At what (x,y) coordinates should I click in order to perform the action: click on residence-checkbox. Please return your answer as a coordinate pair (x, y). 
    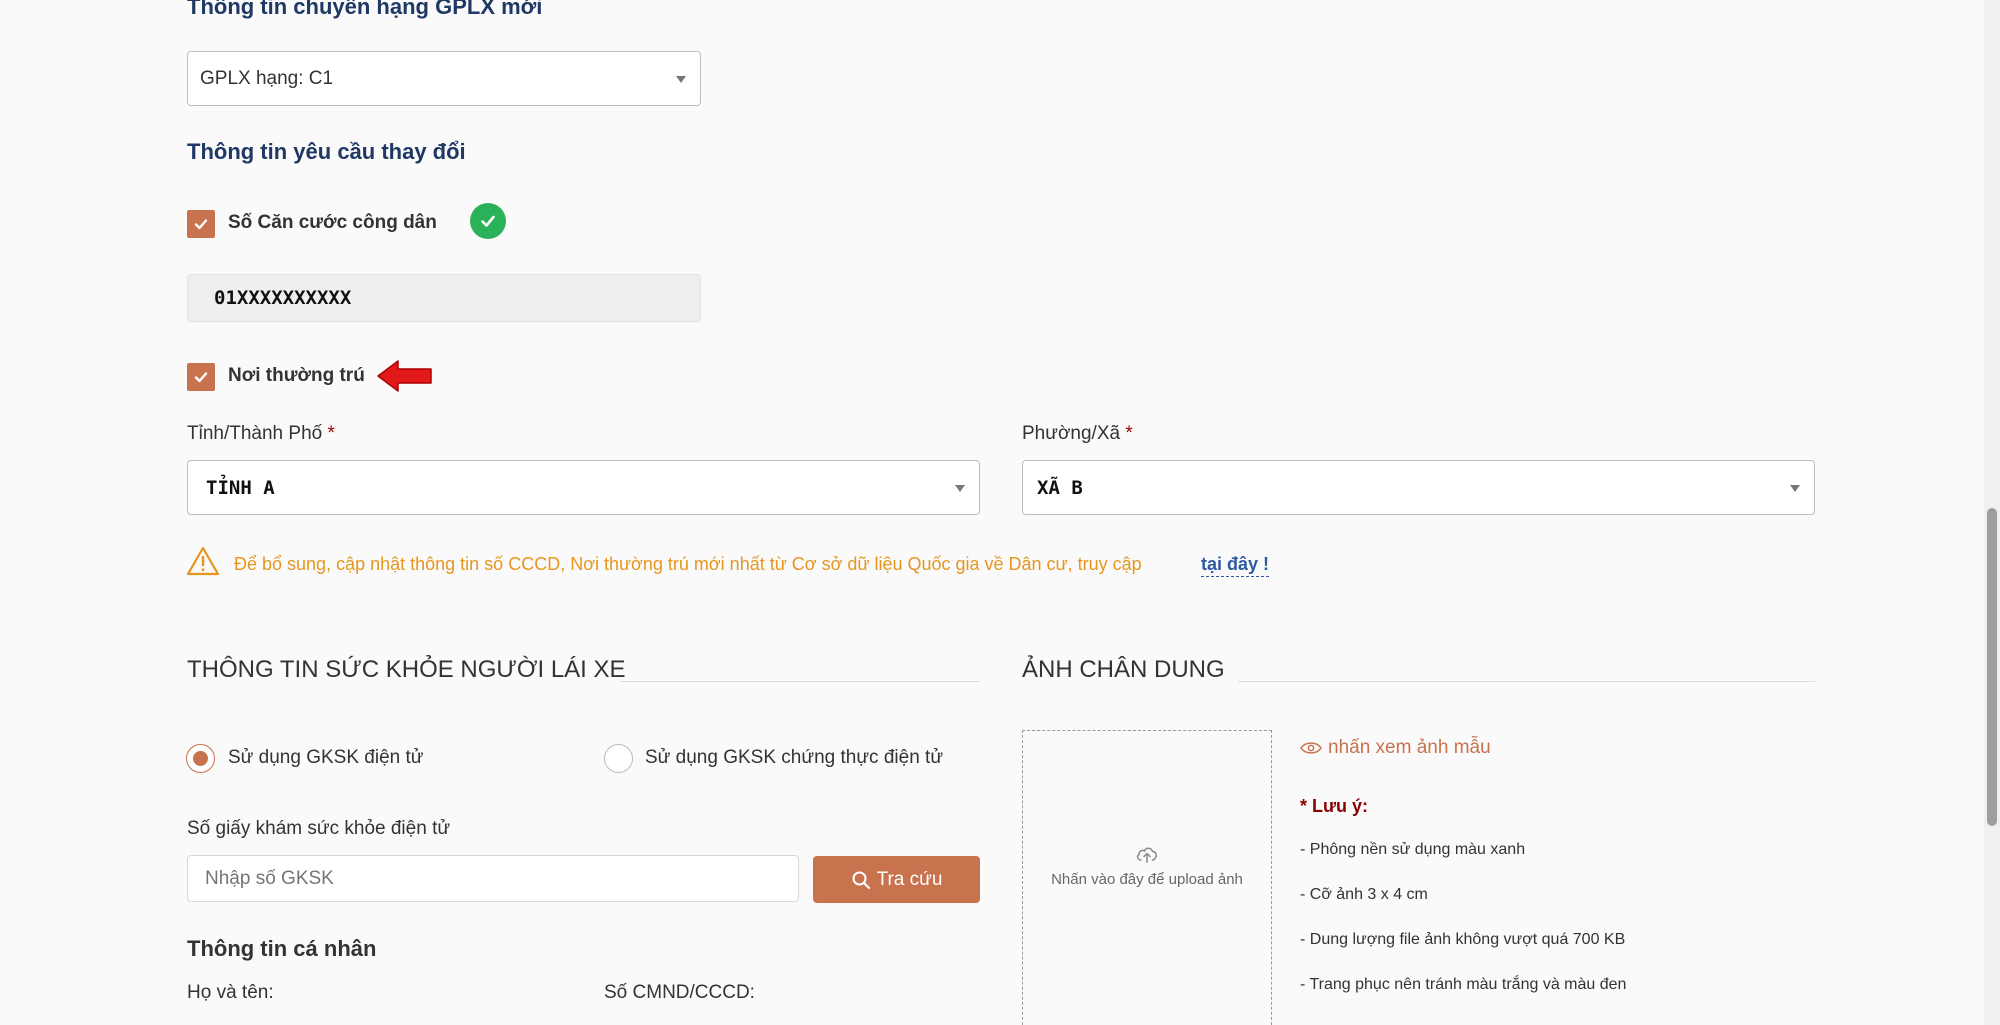
    Looking at the image, I should click on (201, 377).